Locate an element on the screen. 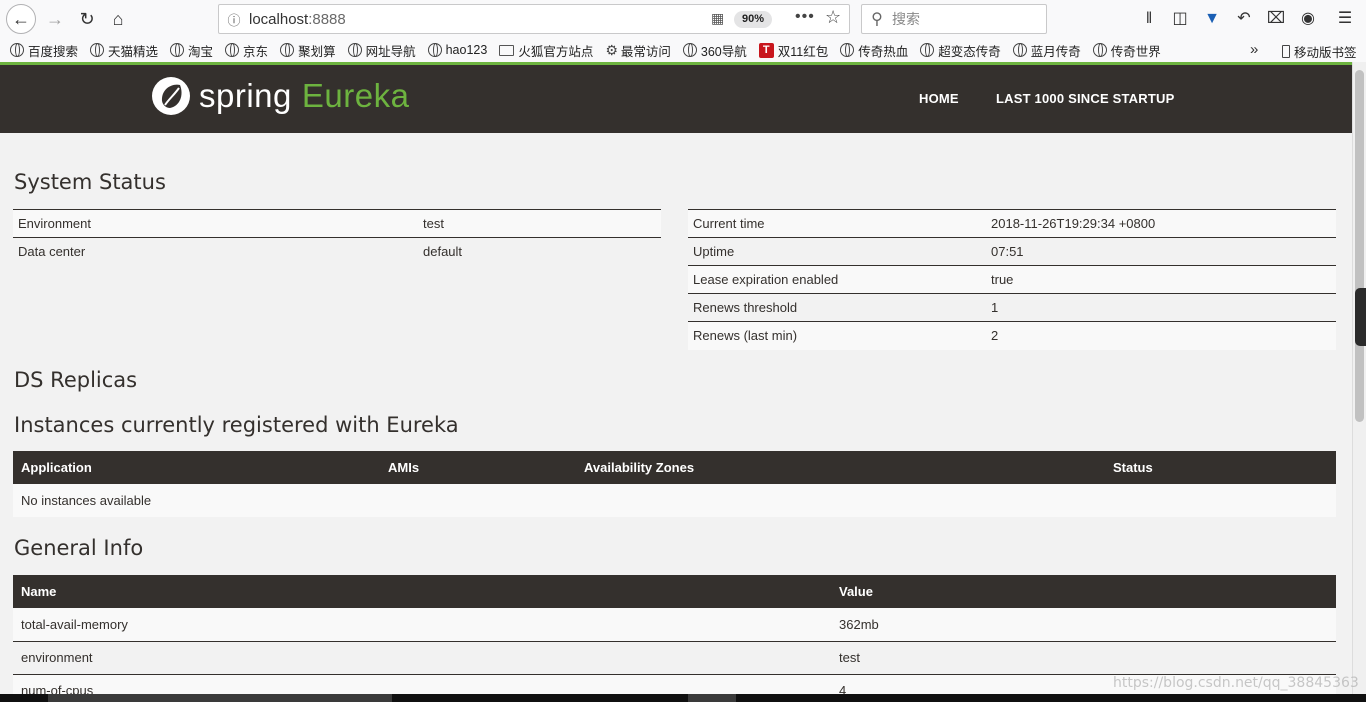 The image size is (1366, 702). nav-home-link: HOME is located at coordinates (939, 98).